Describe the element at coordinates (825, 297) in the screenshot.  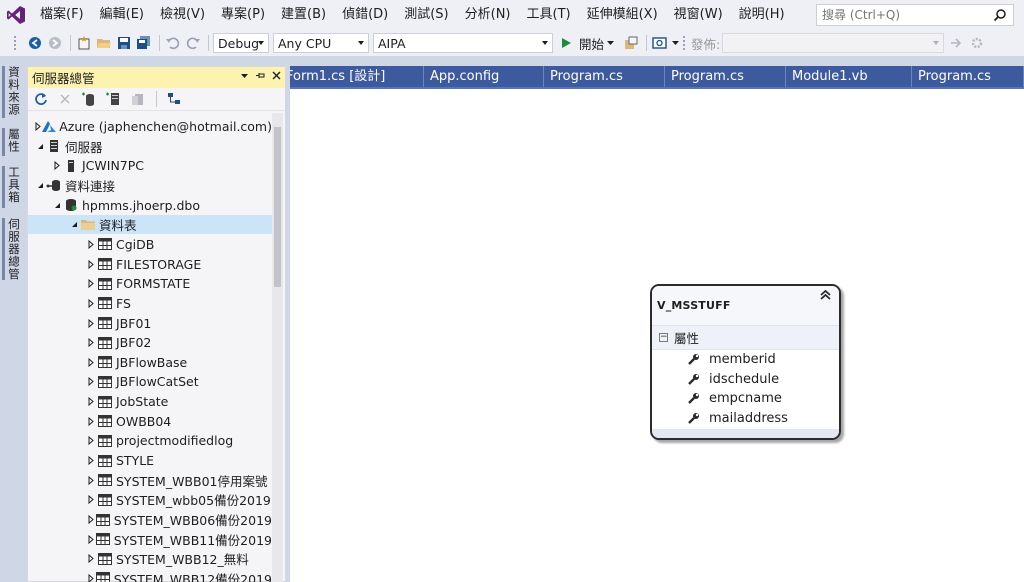
I see `collapse-chevron-icon` at that location.